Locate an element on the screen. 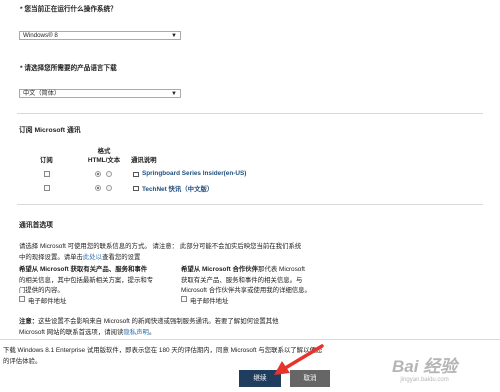  col-desc-header: 通讯说明 is located at coordinates (144, 160).